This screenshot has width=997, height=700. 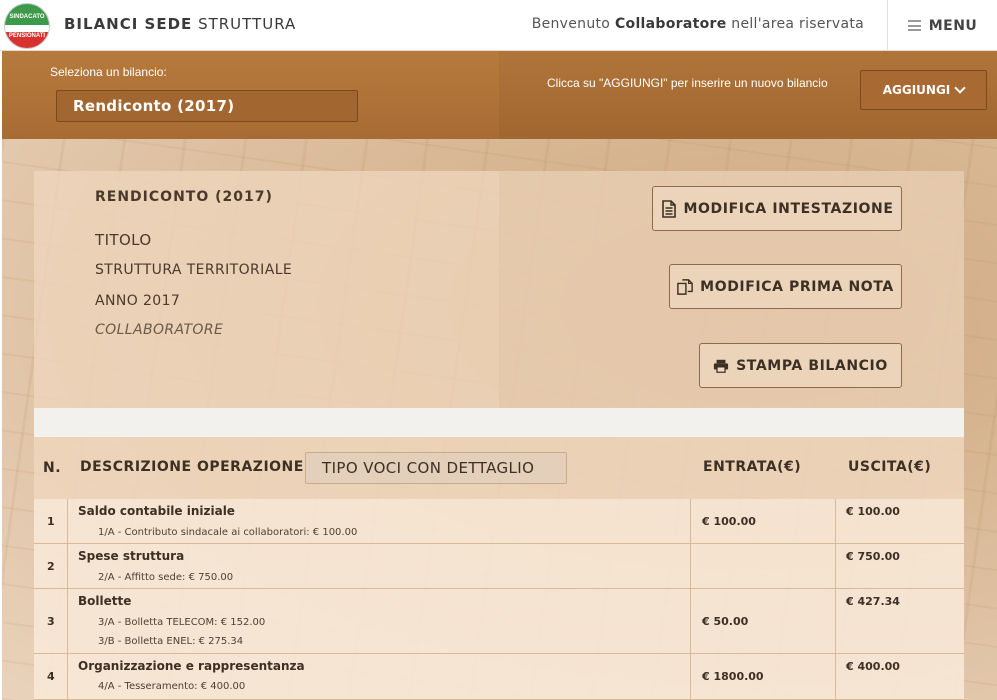 What do you see at coordinates (812, 365) in the screenshot?
I see `print-budget-label: STAMPA BILANCIO` at bounding box center [812, 365].